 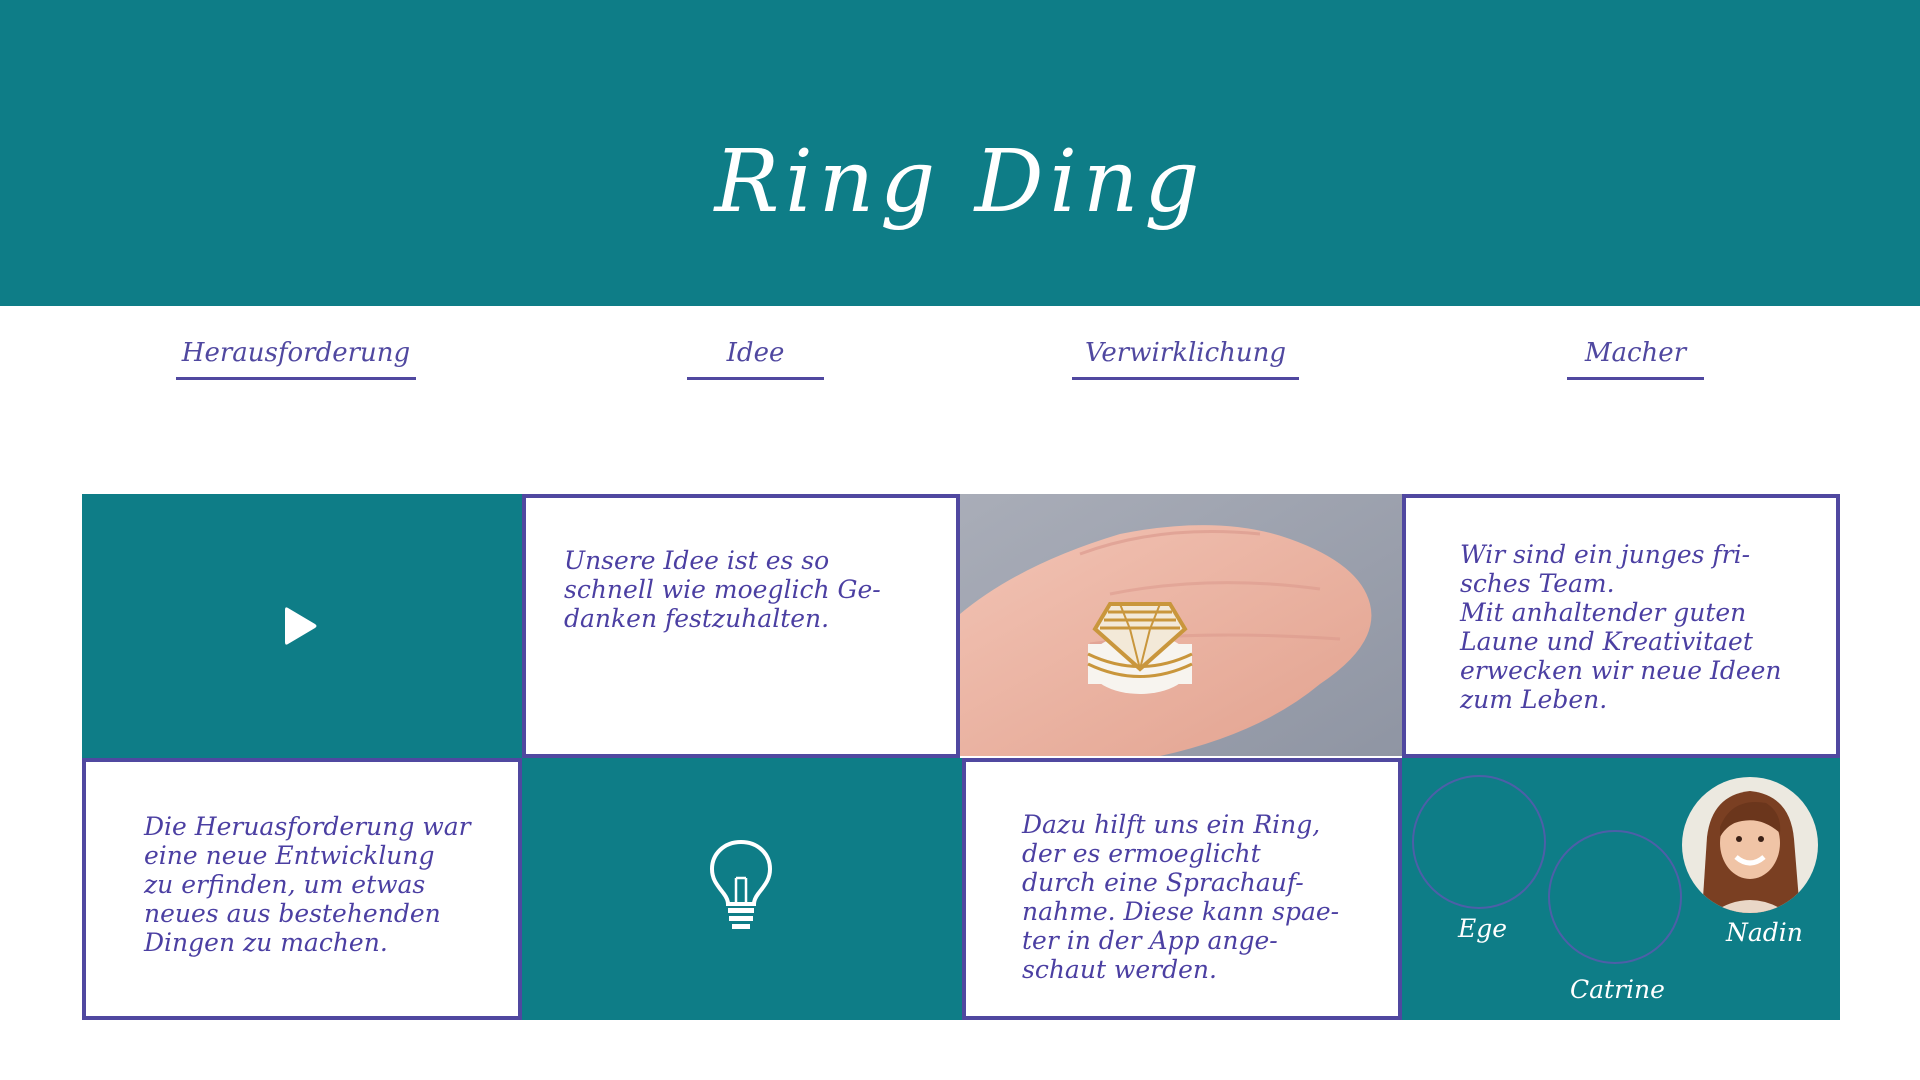 What do you see at coordinates (960, 182) in the screenshot?
I see `site-title: Ring Ding` at bounding box center [960, 182].